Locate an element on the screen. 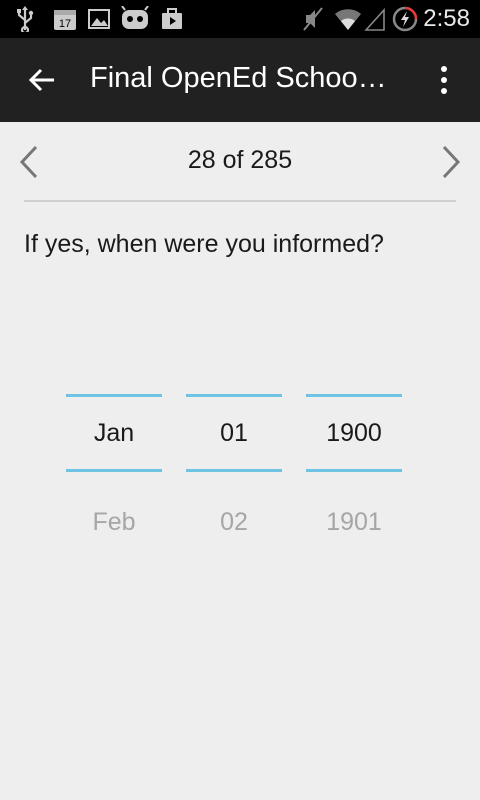 This screenshot has width=480, height=800. calendar-badge: 17 is located at coordinates (65, 24).